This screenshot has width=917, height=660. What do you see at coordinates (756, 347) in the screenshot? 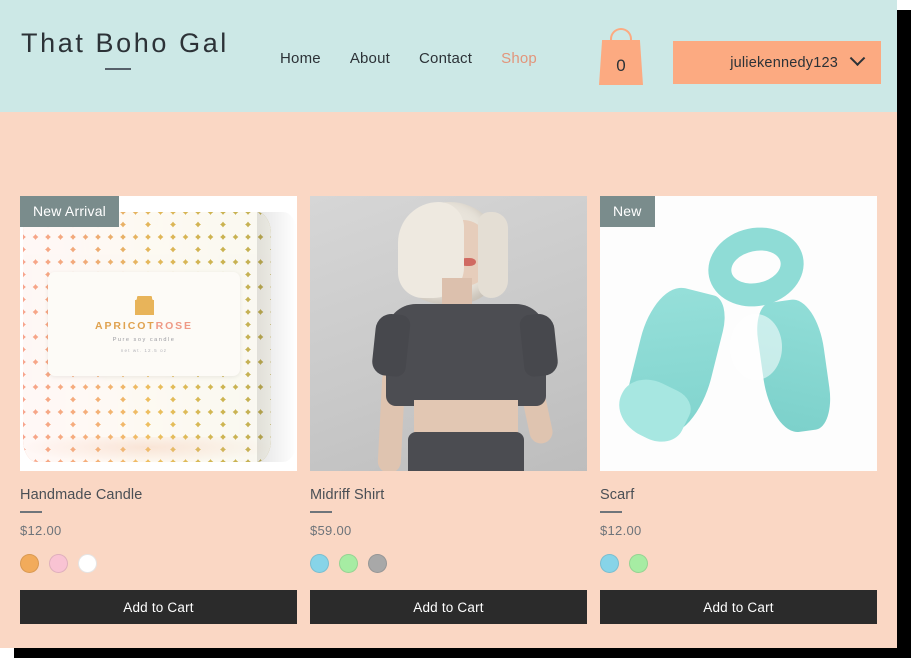
I see `scarf-highlight` at bounding box center [756, 347].